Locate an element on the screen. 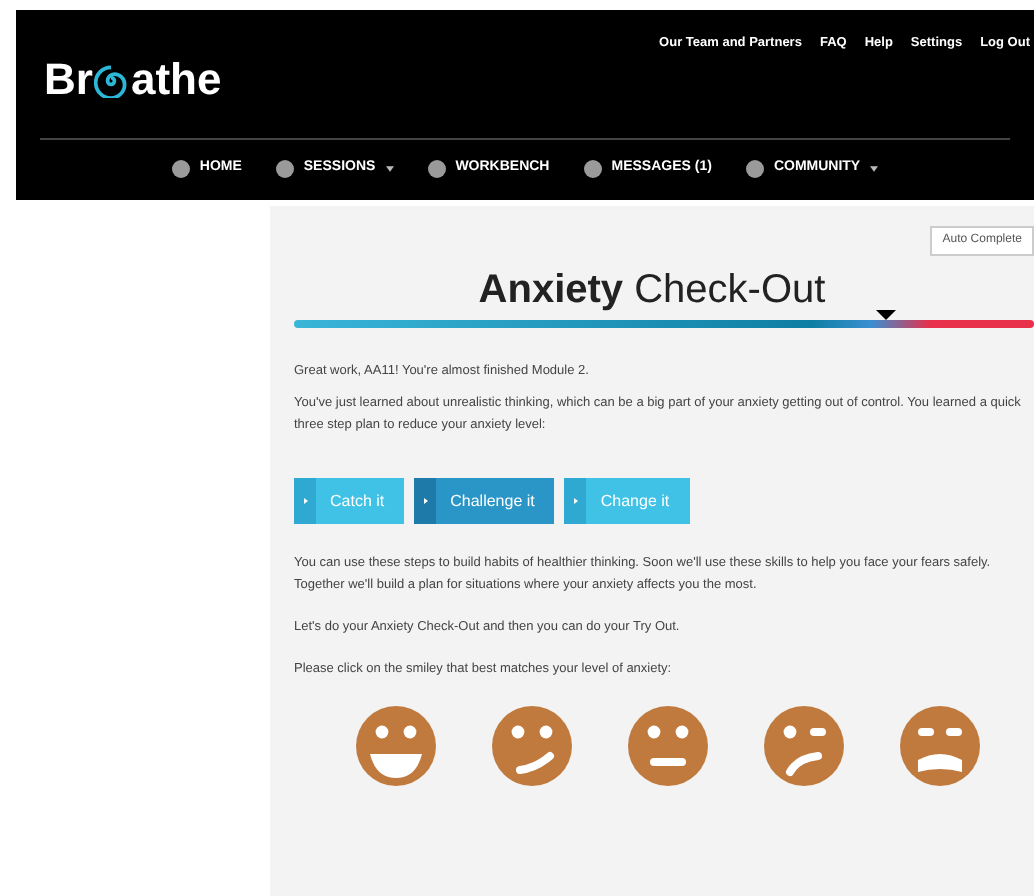  logo-text: Br is located at coordinates (68, 80).